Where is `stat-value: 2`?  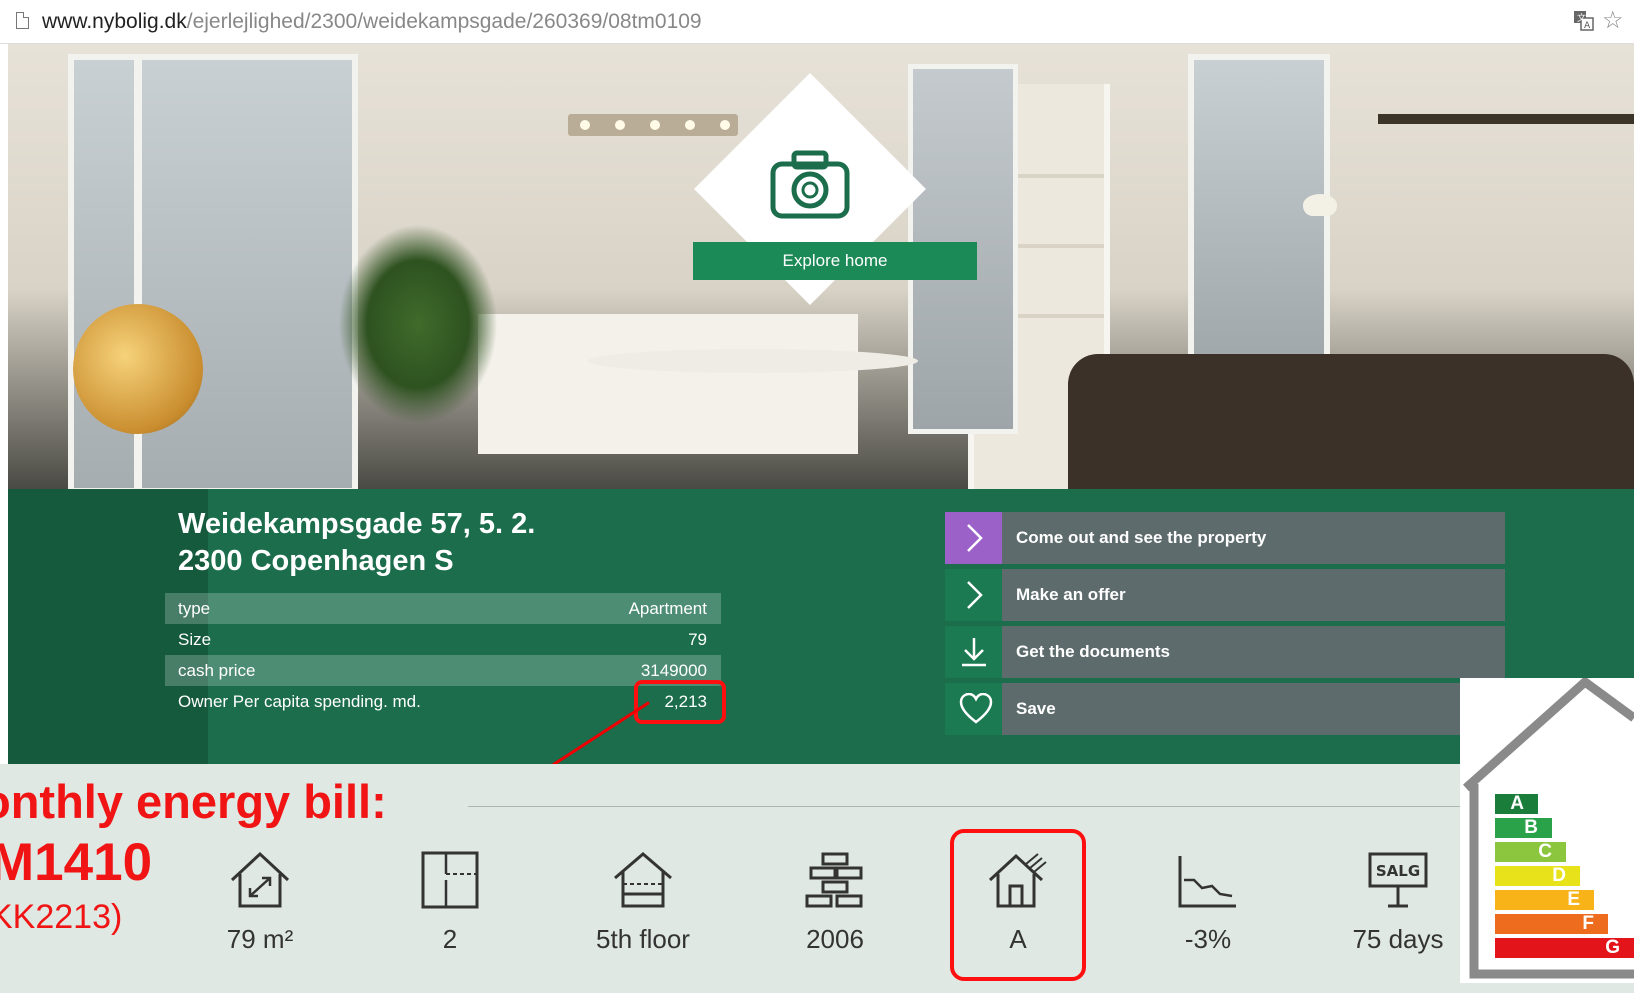 stat-value: 2 is located at coordinates (450, 939).